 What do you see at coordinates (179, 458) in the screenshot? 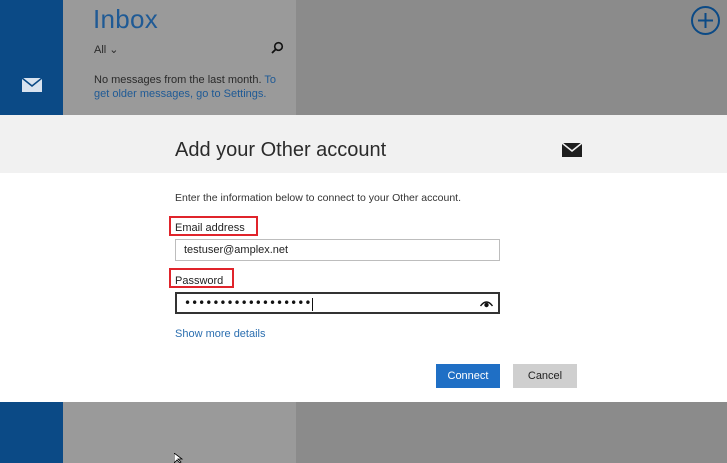
I see `cursor-icon` at bounding box center [179, 458].